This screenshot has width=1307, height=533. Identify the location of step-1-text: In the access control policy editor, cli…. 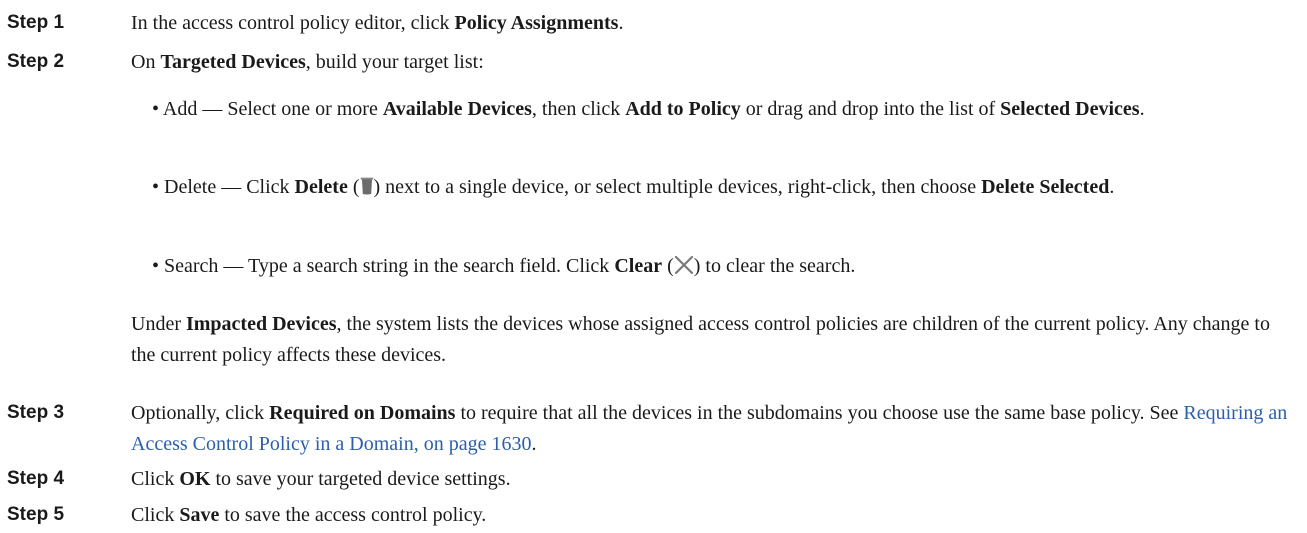
(377, 23).